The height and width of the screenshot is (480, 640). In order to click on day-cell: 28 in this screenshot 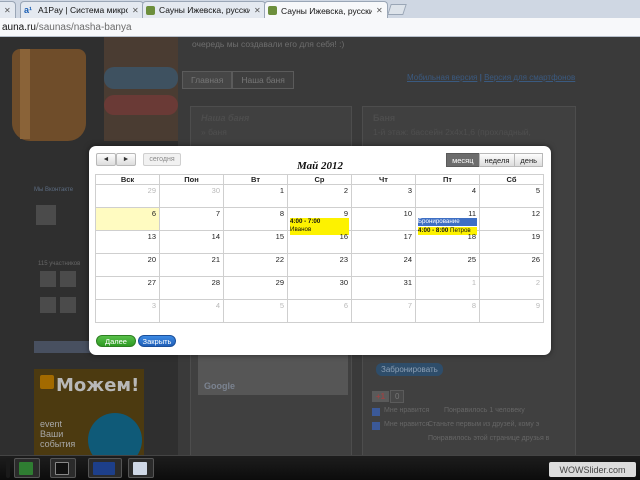, I will do `click(191, 288)`.